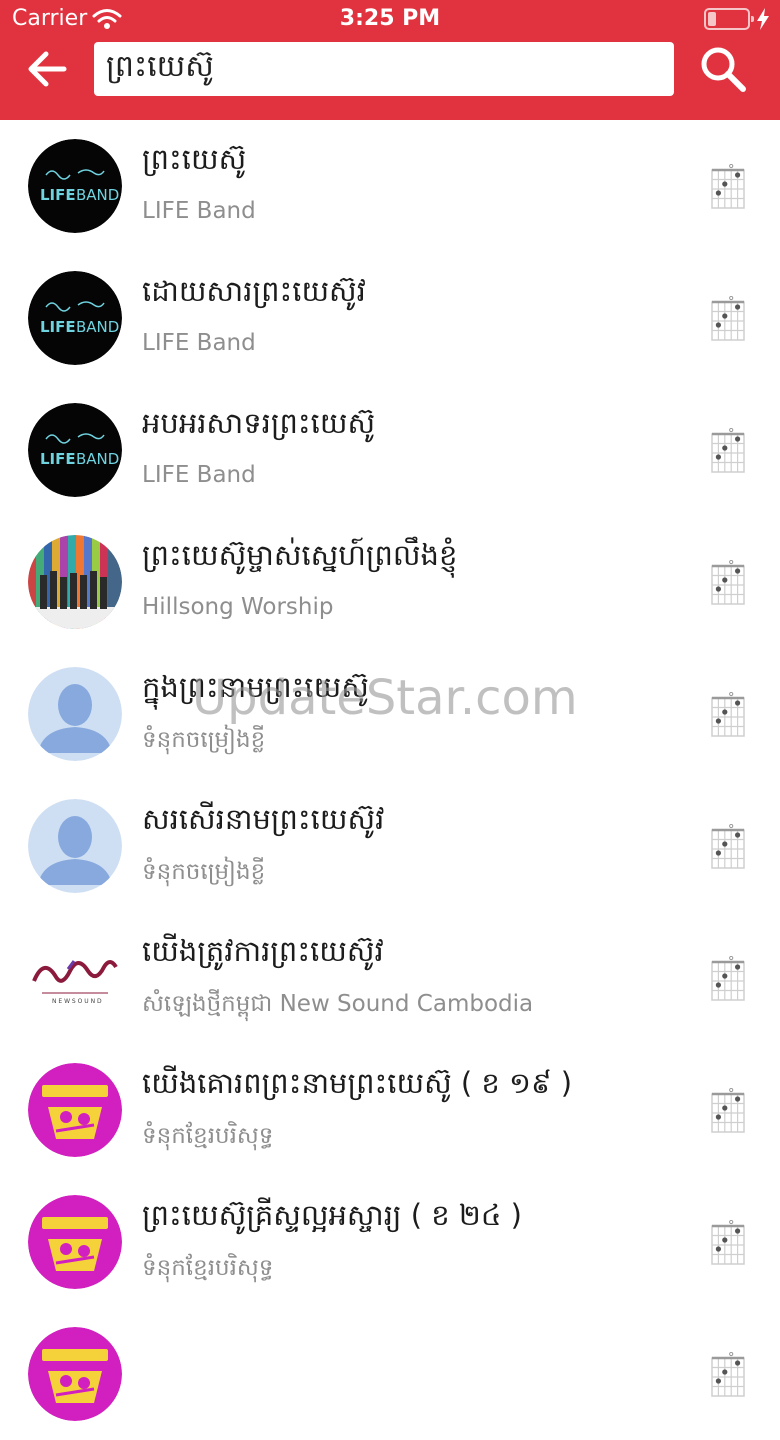 The image size is (780, 1440). I want to click on list-item: LIFE BAND ព្រះយេស៊ូ LIFE Band, so click(390, 186).